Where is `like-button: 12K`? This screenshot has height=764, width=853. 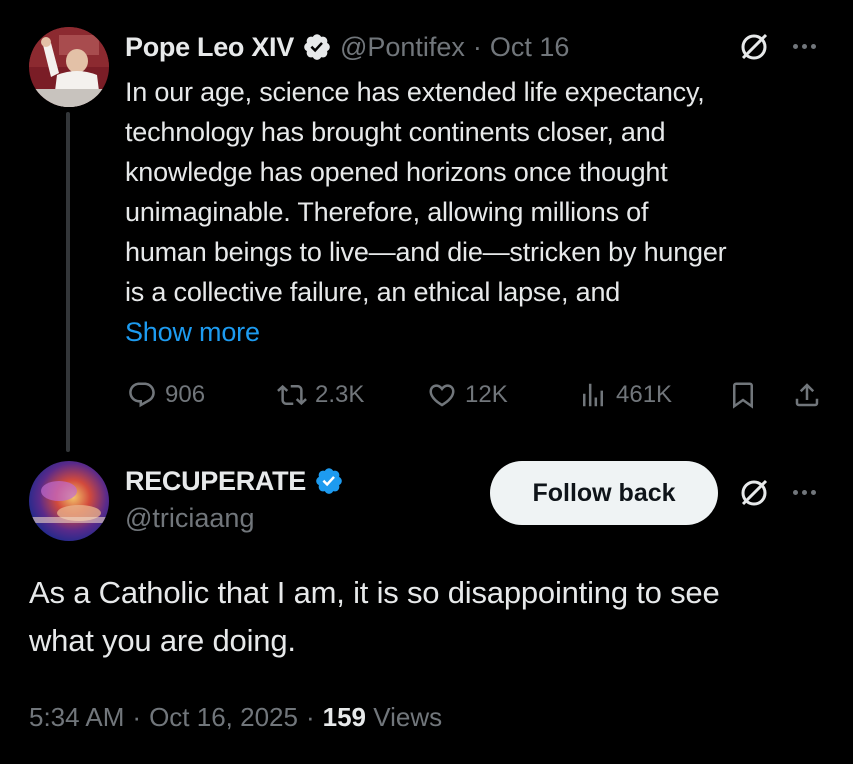
like-button: 12K is located at coordinates (467, 395).